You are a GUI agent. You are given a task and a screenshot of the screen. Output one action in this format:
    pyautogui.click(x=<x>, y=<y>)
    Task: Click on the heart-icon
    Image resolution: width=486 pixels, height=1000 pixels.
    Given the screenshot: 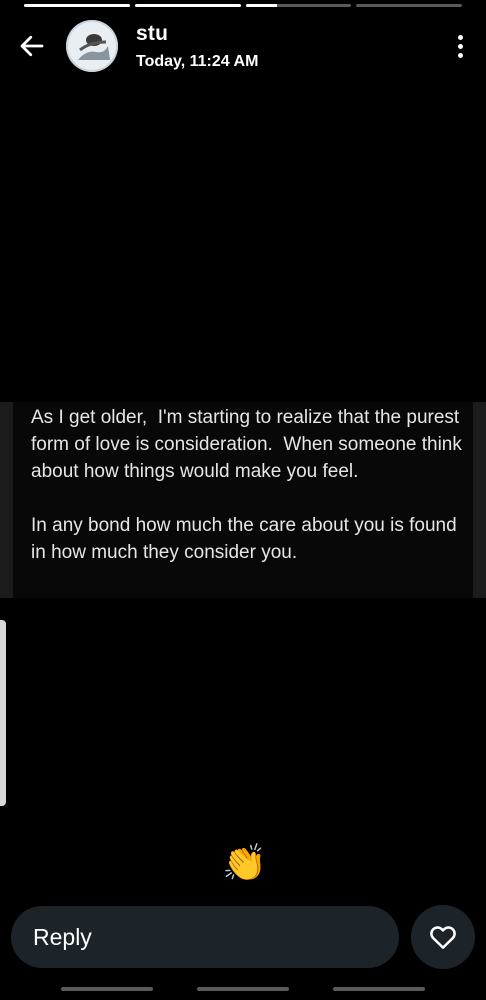 What is the action you would take?
    pyautogui.click(x=443, y=937)
    